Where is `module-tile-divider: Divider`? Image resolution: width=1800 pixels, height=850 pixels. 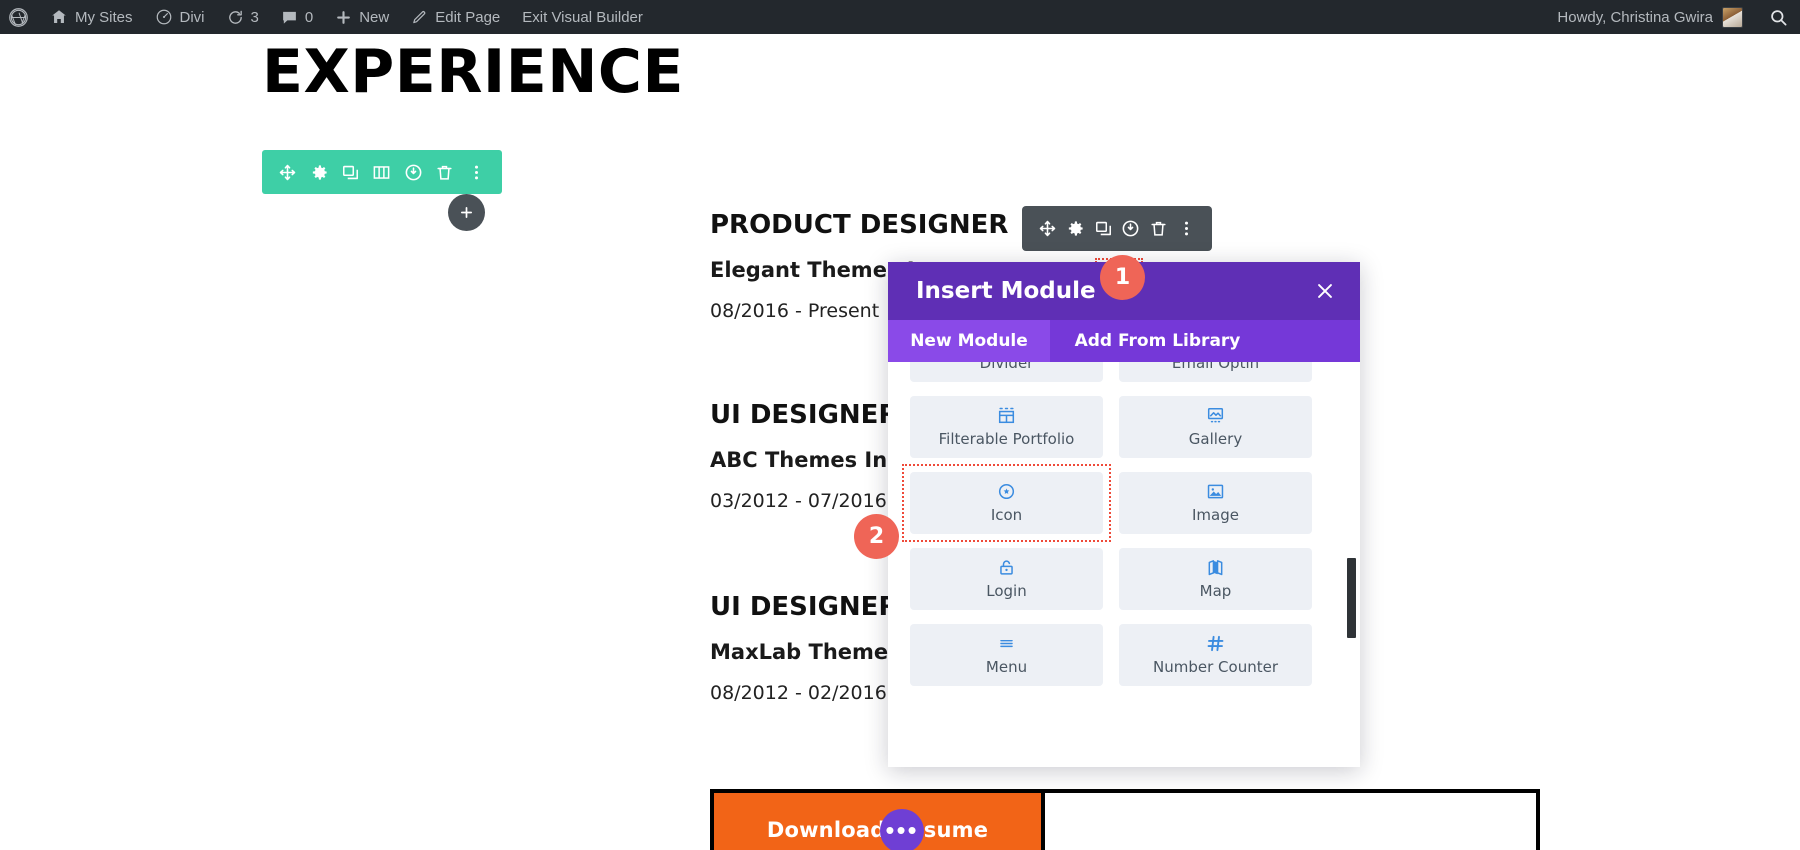 module-tile-divider: Divider is located at coordinates (1006, 372).